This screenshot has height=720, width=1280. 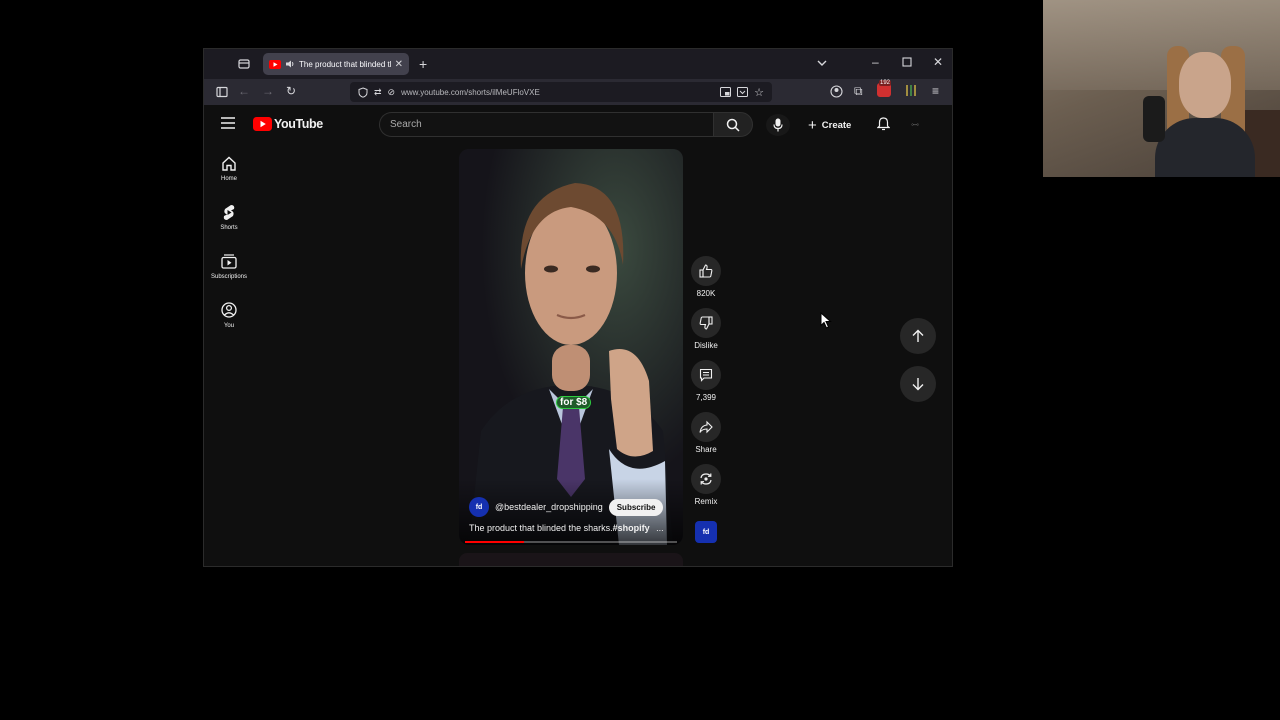 I want to click on comments-button: 7,399, so click(x=706, y=381).